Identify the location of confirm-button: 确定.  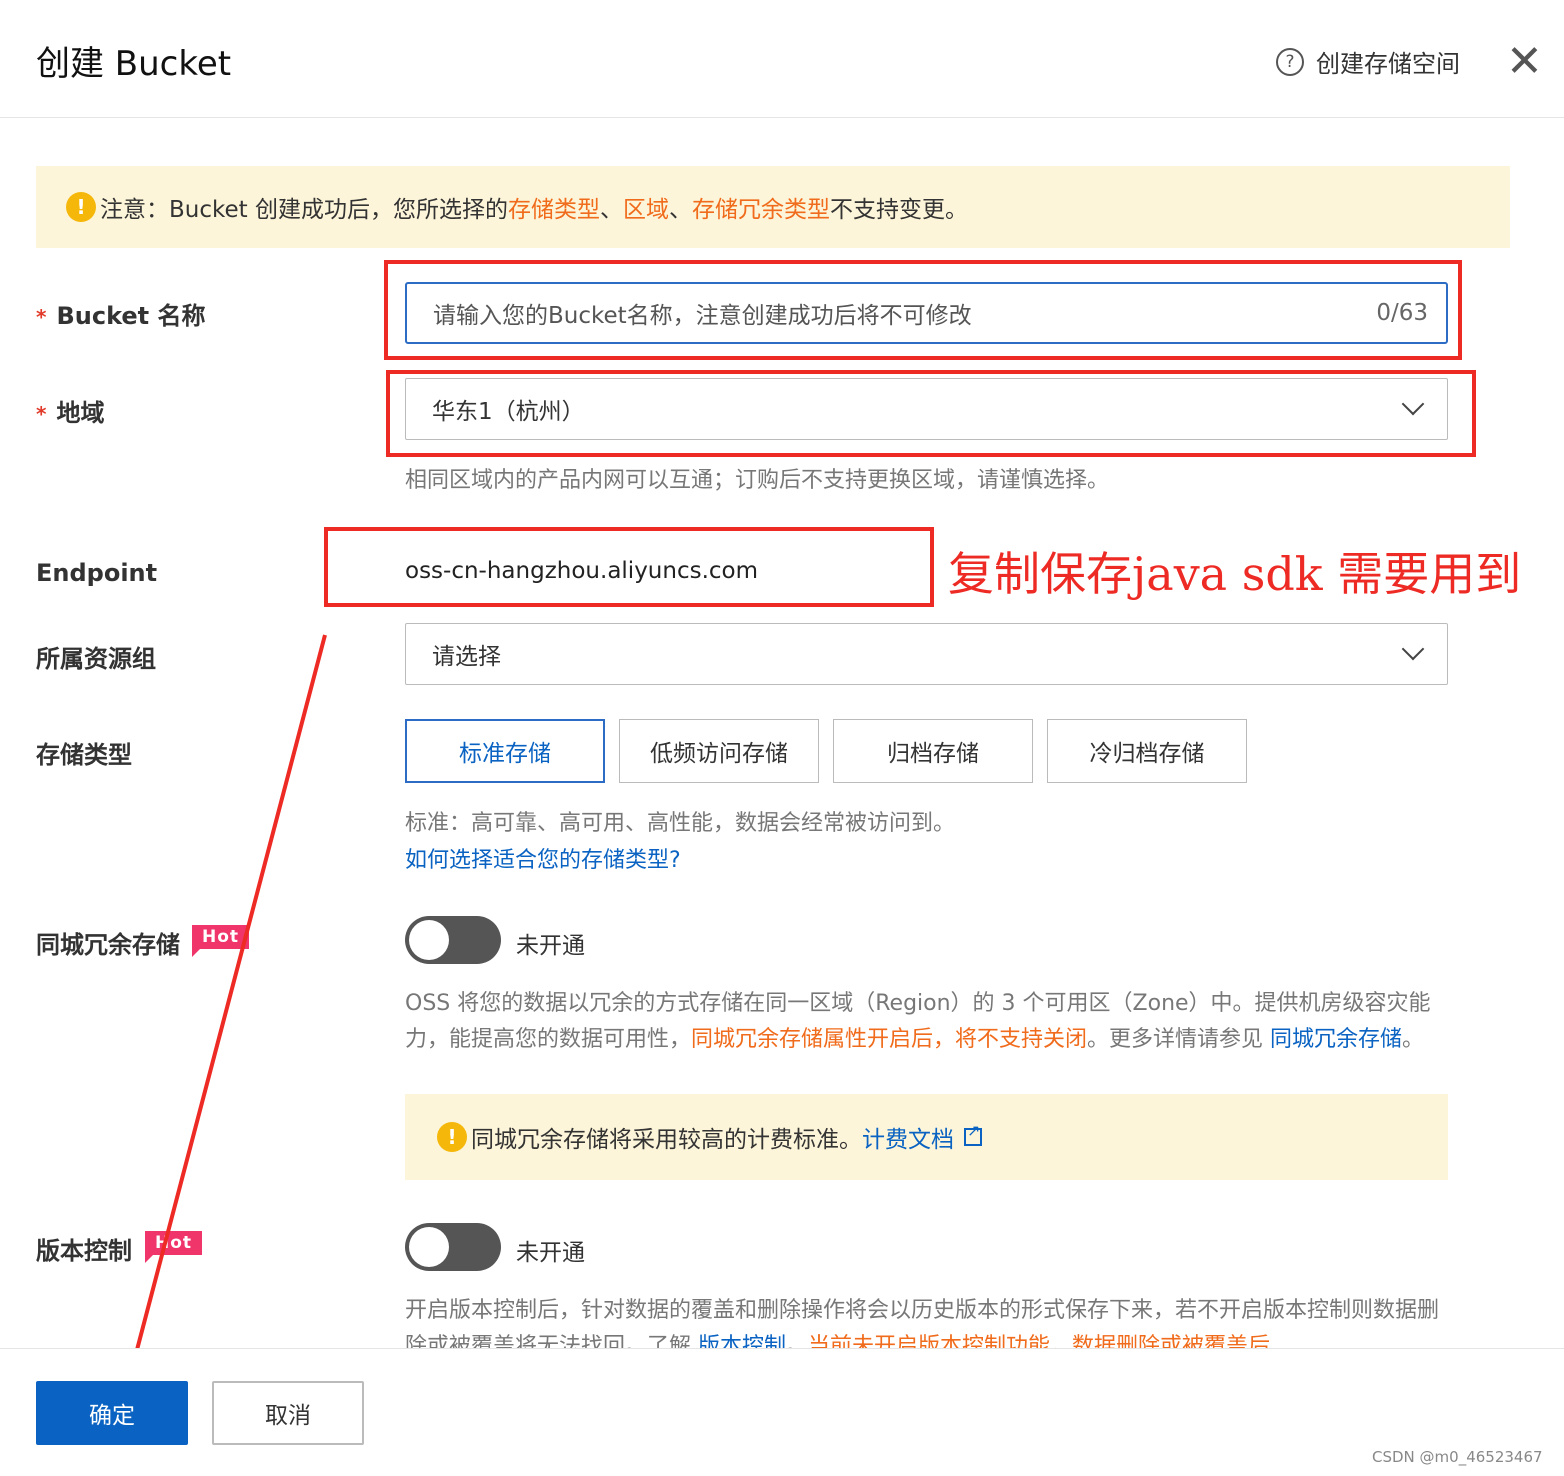
(112, 1413).